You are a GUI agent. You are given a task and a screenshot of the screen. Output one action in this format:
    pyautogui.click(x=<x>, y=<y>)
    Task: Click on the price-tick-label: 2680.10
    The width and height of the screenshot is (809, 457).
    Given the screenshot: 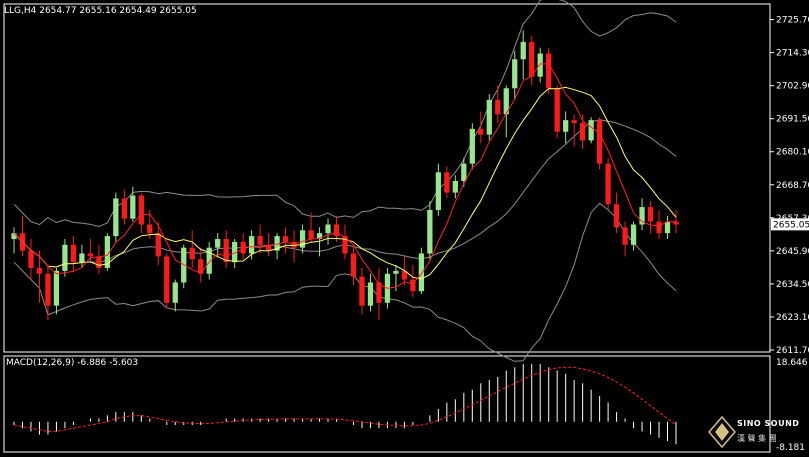 What is the action you would take?
    pyautogui.click(x=792, y=153)
    